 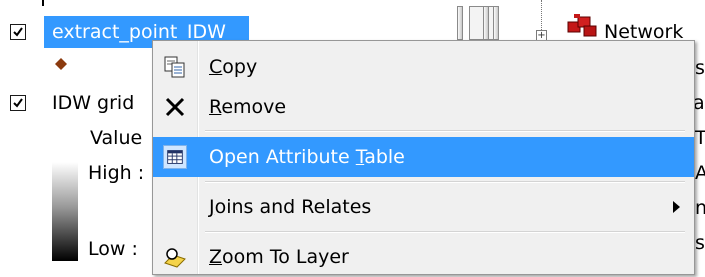 I want to click on clipped-text: n, so click(x=700, y=208).